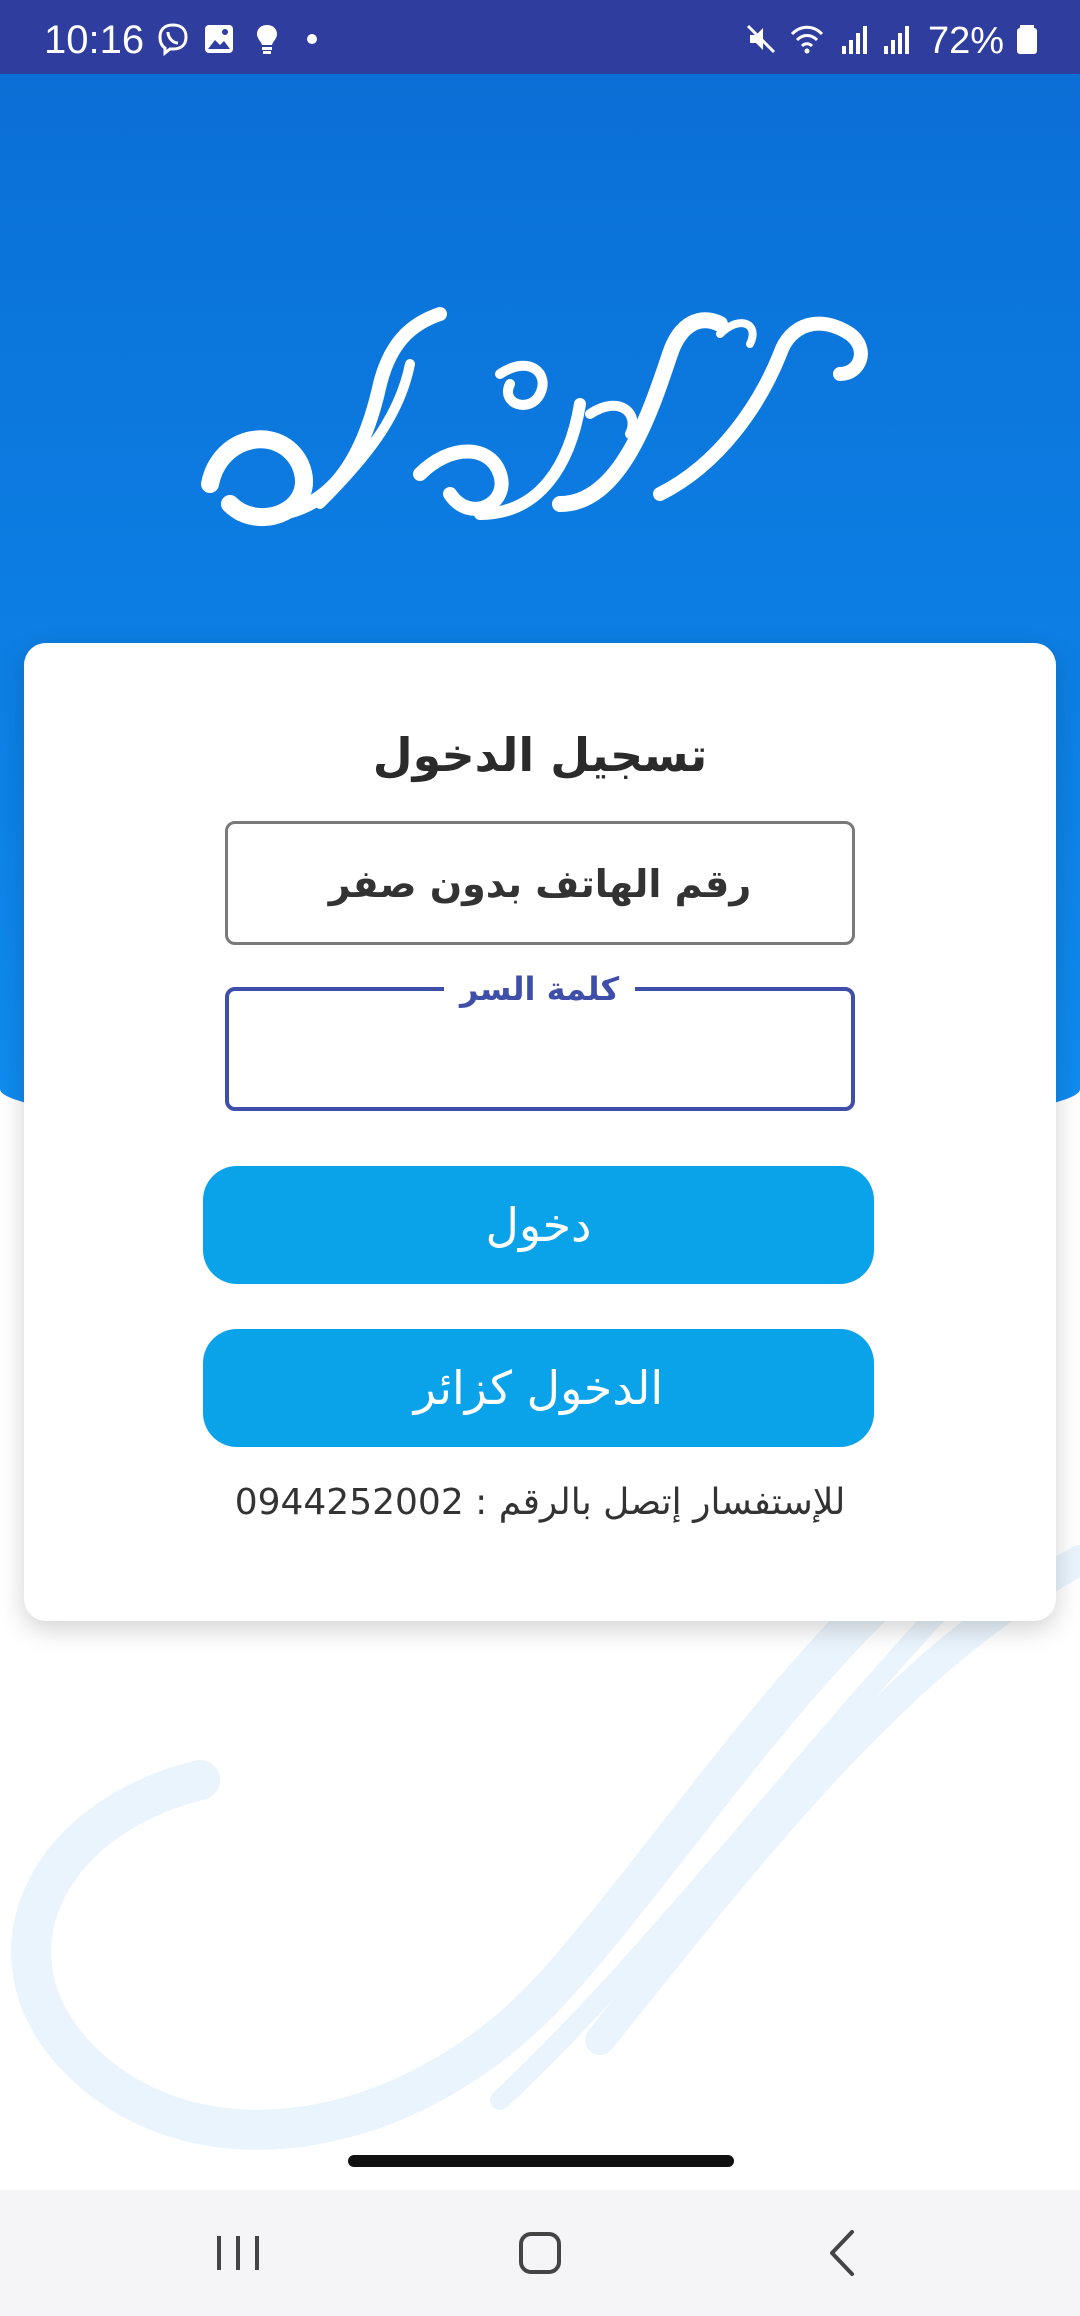 This screenshot has width=1080, height=2316. Describe the element at coordinates (1027, 39) in the screenshot. I see `battery-icon` at that location.